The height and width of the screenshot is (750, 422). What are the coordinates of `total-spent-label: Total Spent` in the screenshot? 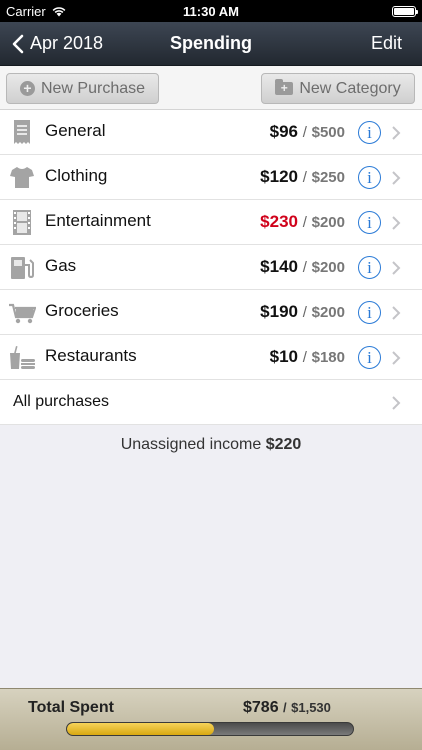 It's located at (71, 707).